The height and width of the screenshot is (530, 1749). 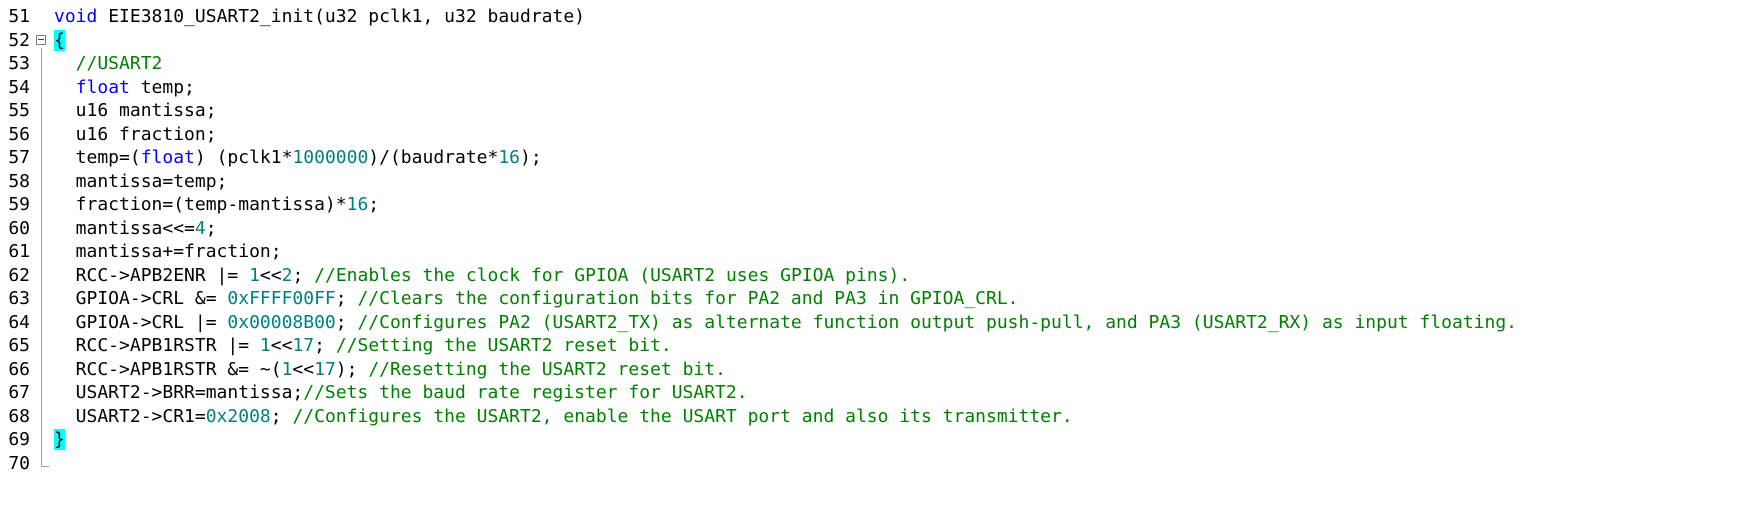 What do you see at coordinates (874, 135) in the screenshot?
I see `code-line: 56 u16 fraction;` at bounding box center [874, 135].